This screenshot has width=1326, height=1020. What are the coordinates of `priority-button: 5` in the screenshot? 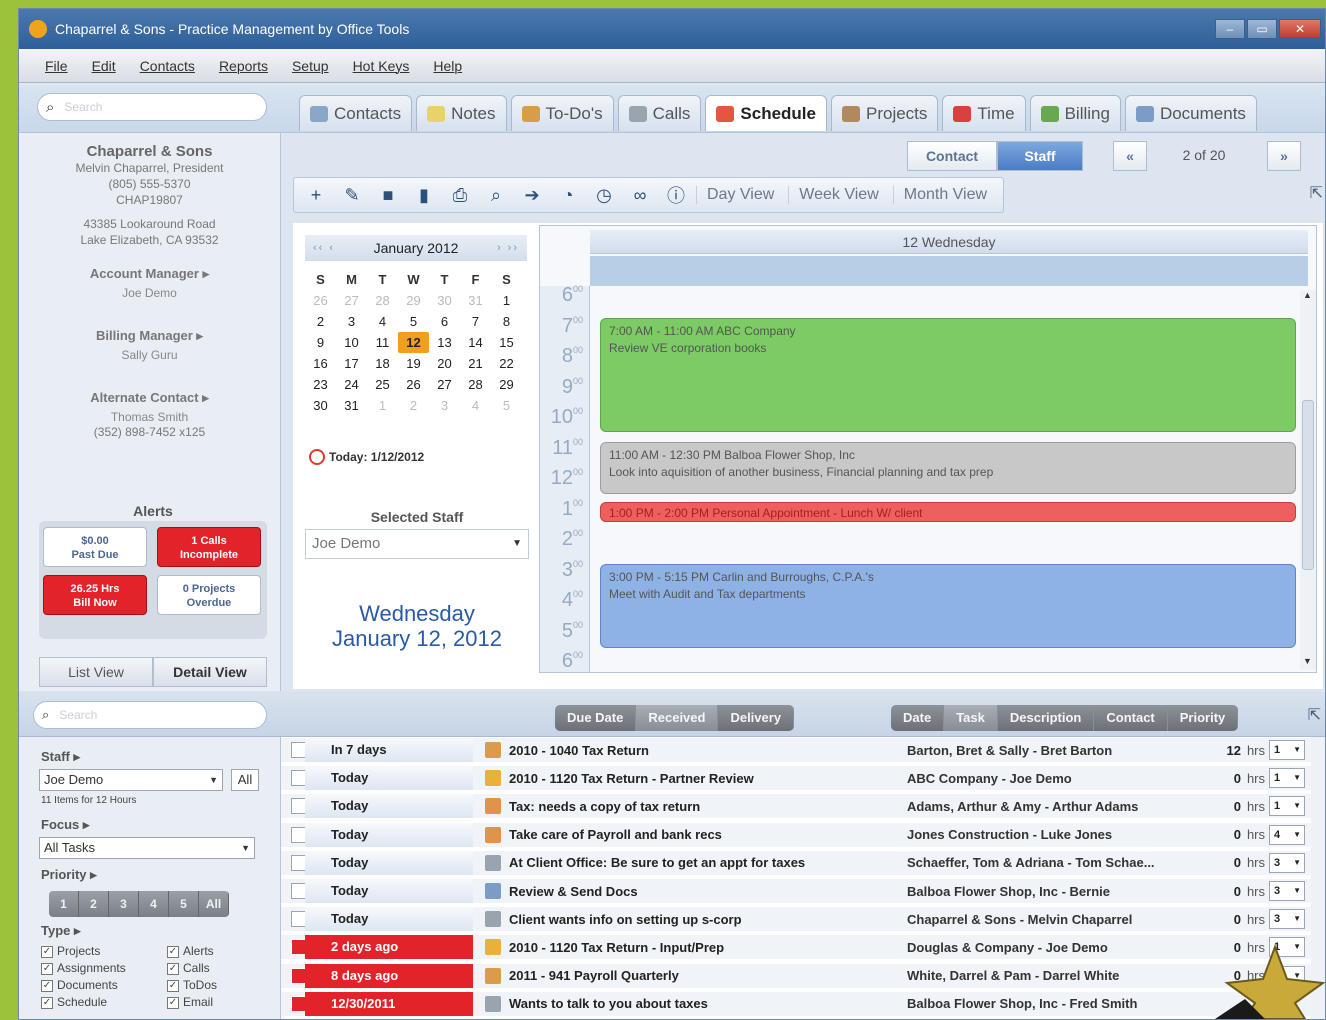 It's located at (184, 904).